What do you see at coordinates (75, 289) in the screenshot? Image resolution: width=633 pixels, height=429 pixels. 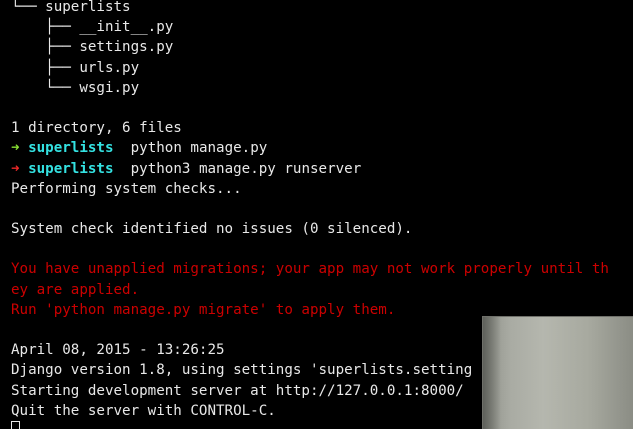 I see `migration-warning-line: ey are applied.` at bounding box center [75, 289].